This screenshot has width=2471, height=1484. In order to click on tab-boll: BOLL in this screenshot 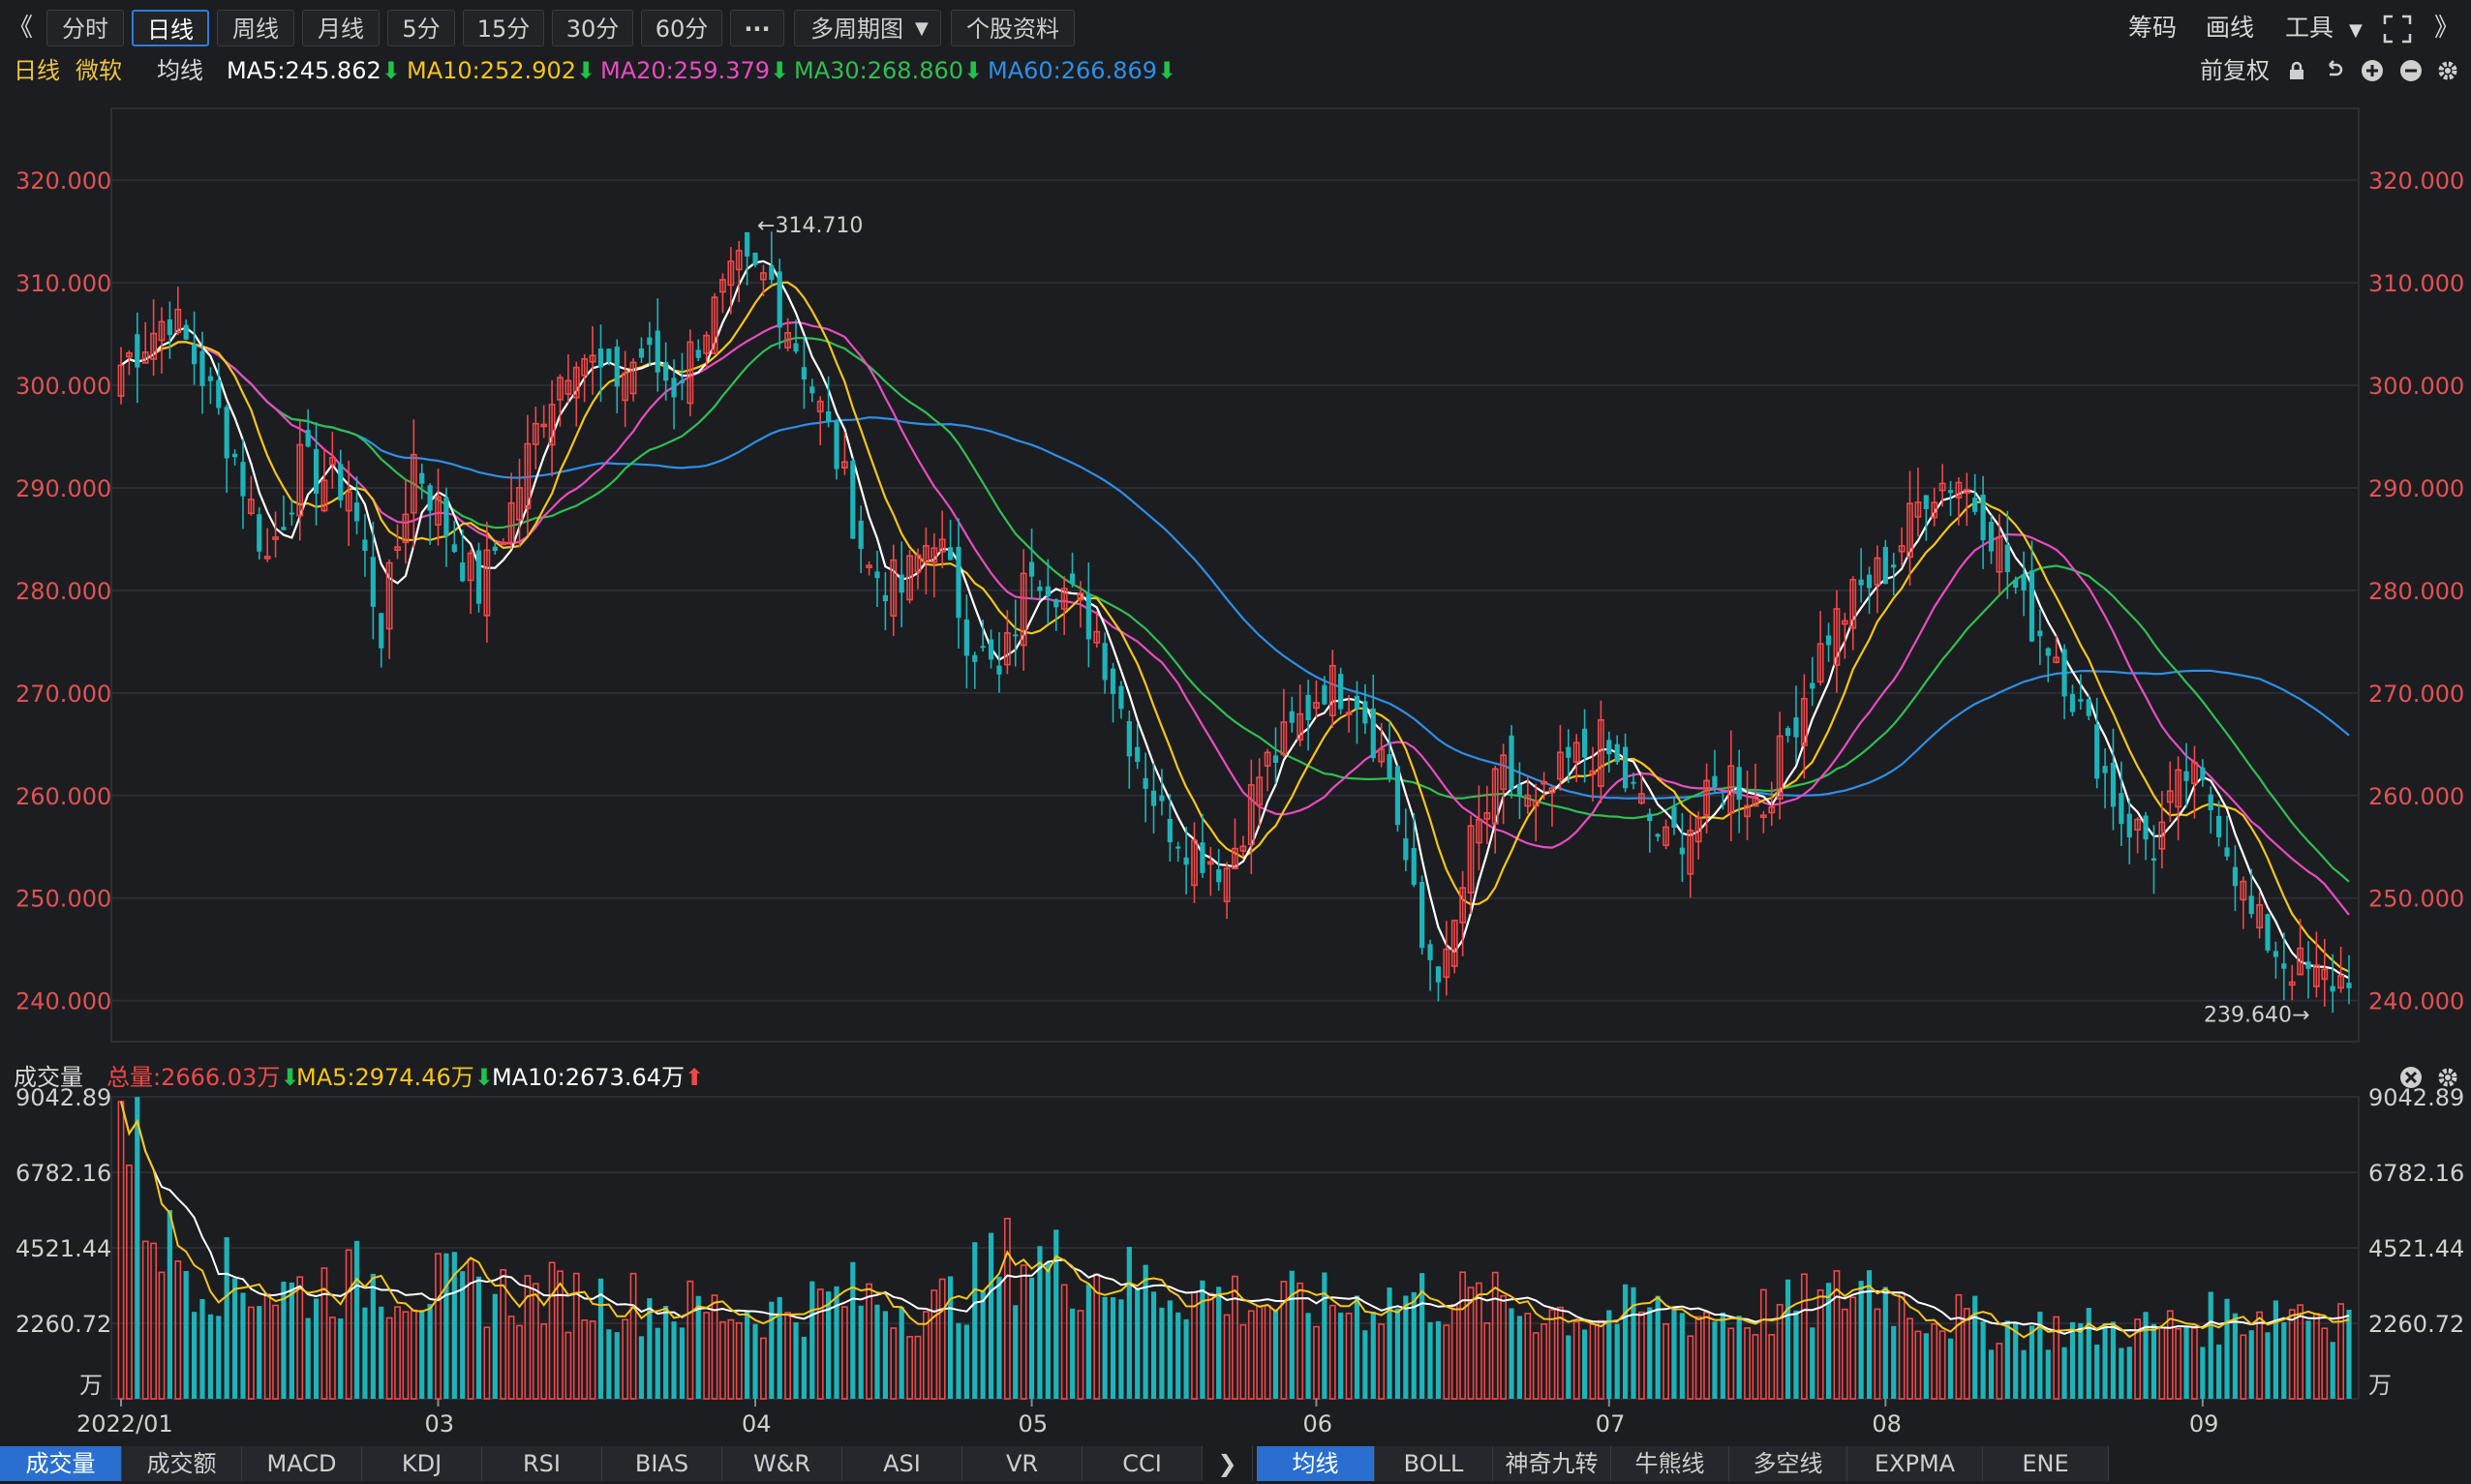, I will do `click(1434, 1463)`.